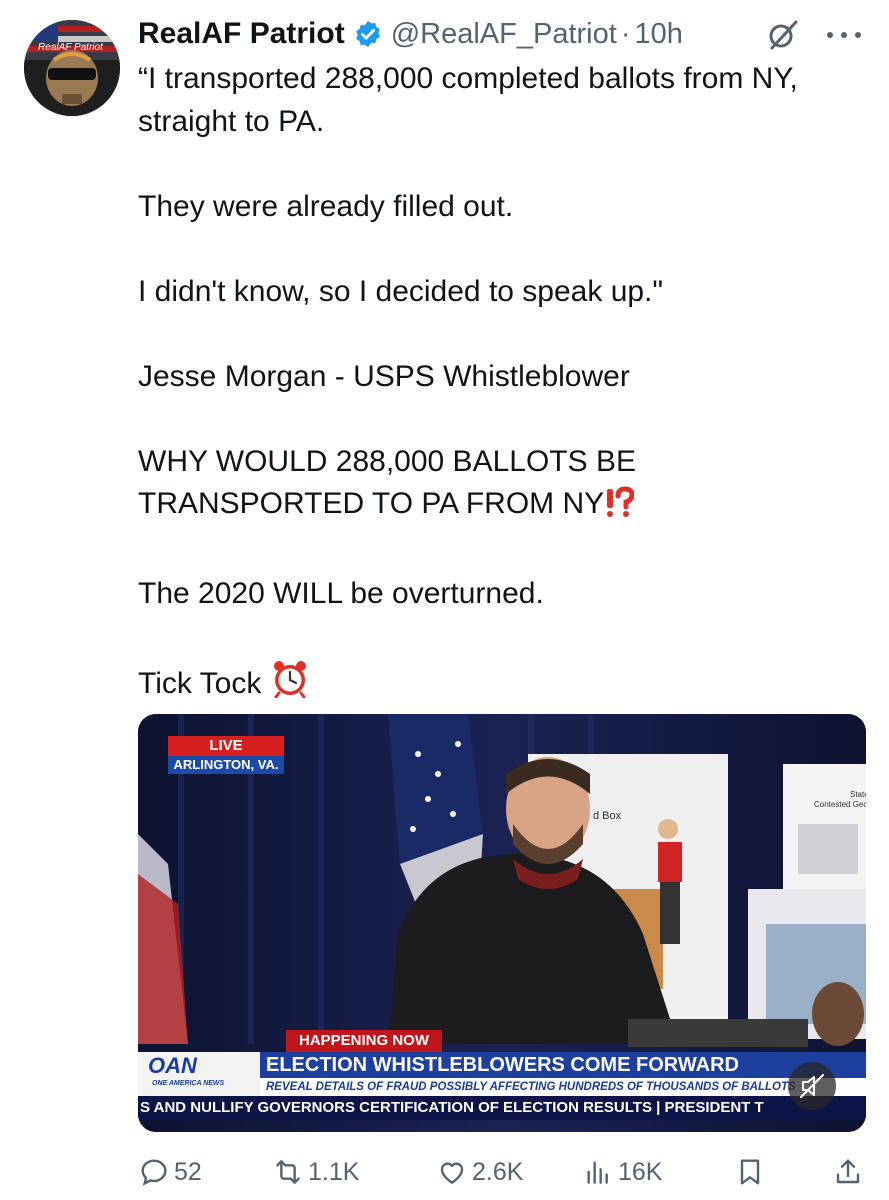  I want to click on network-logo-text: OAN, so click(172, 1065).